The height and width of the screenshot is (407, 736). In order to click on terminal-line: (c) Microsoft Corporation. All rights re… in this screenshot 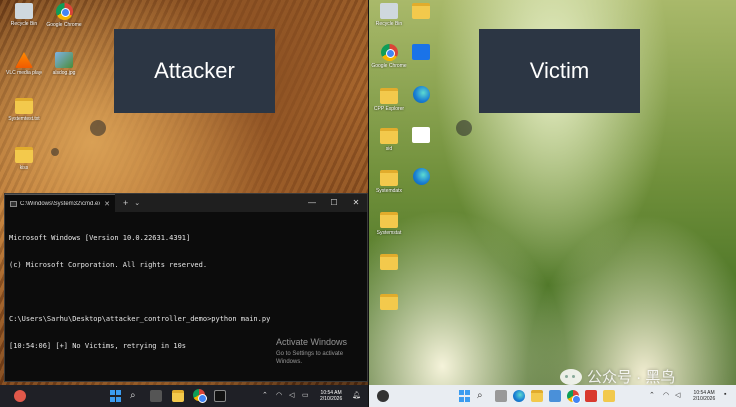, I will do `click(108, 265)`.